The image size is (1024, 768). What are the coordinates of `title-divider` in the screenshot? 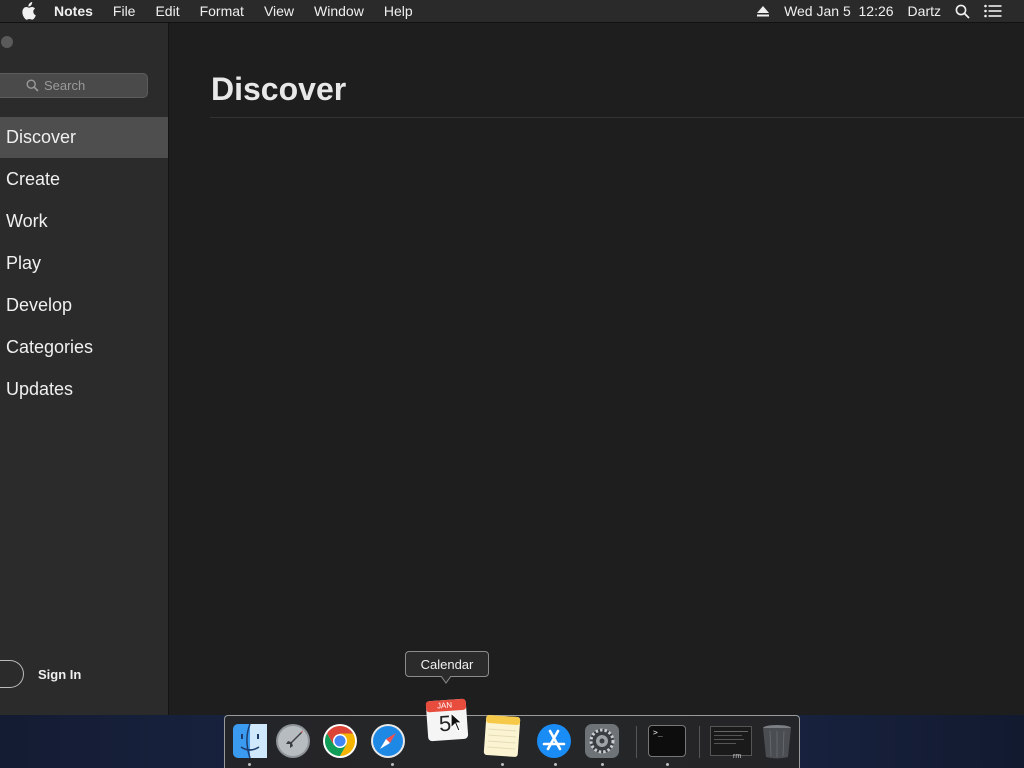 It's located at (617, 117).